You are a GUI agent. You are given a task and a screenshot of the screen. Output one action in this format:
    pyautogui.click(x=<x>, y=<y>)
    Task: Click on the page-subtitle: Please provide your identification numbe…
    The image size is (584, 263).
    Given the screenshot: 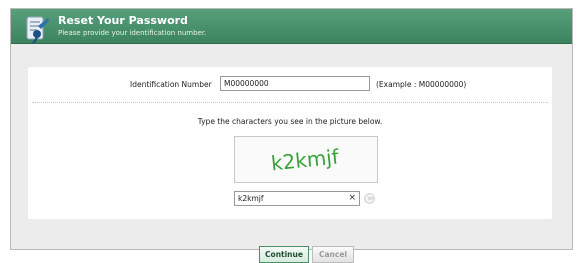 What is the action you would take?
    pyautogui.click(x=132, y=33)
    